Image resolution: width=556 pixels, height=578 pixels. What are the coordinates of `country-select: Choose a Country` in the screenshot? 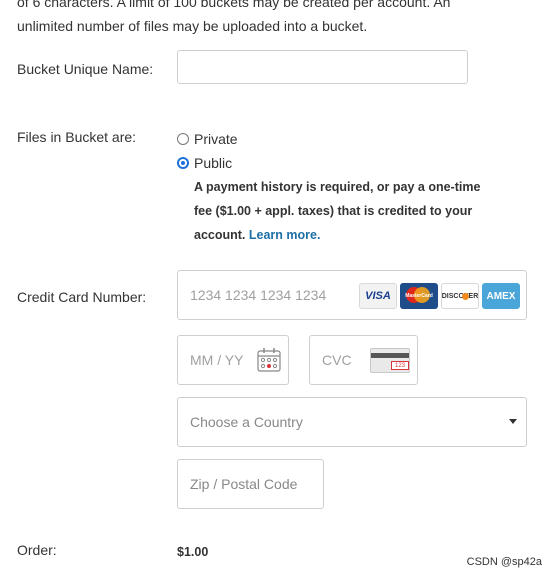 It's located at (352, 422).